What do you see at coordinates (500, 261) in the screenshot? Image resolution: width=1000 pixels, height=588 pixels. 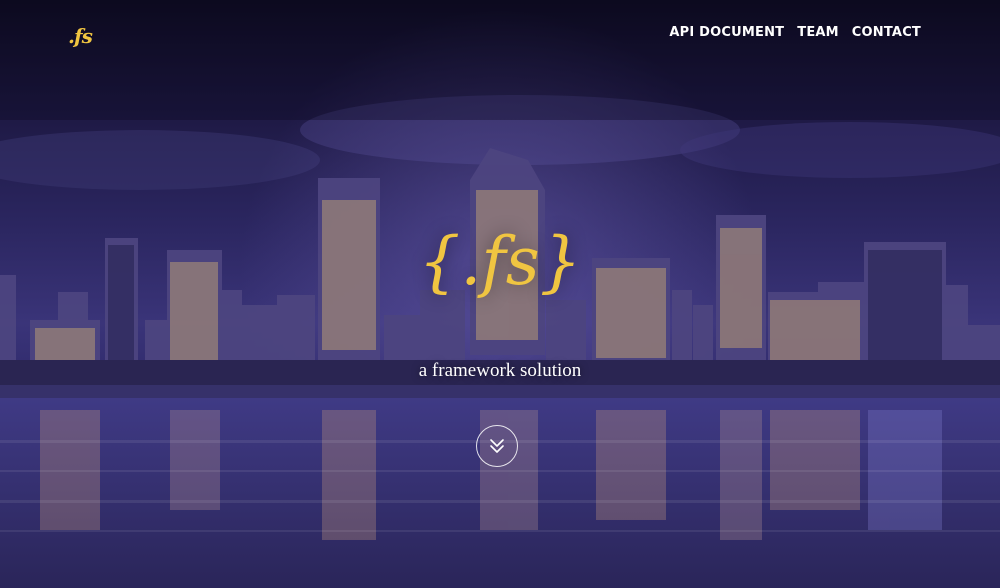 I see `hero-logo: {.fs}` at bounding box center [500, 261].